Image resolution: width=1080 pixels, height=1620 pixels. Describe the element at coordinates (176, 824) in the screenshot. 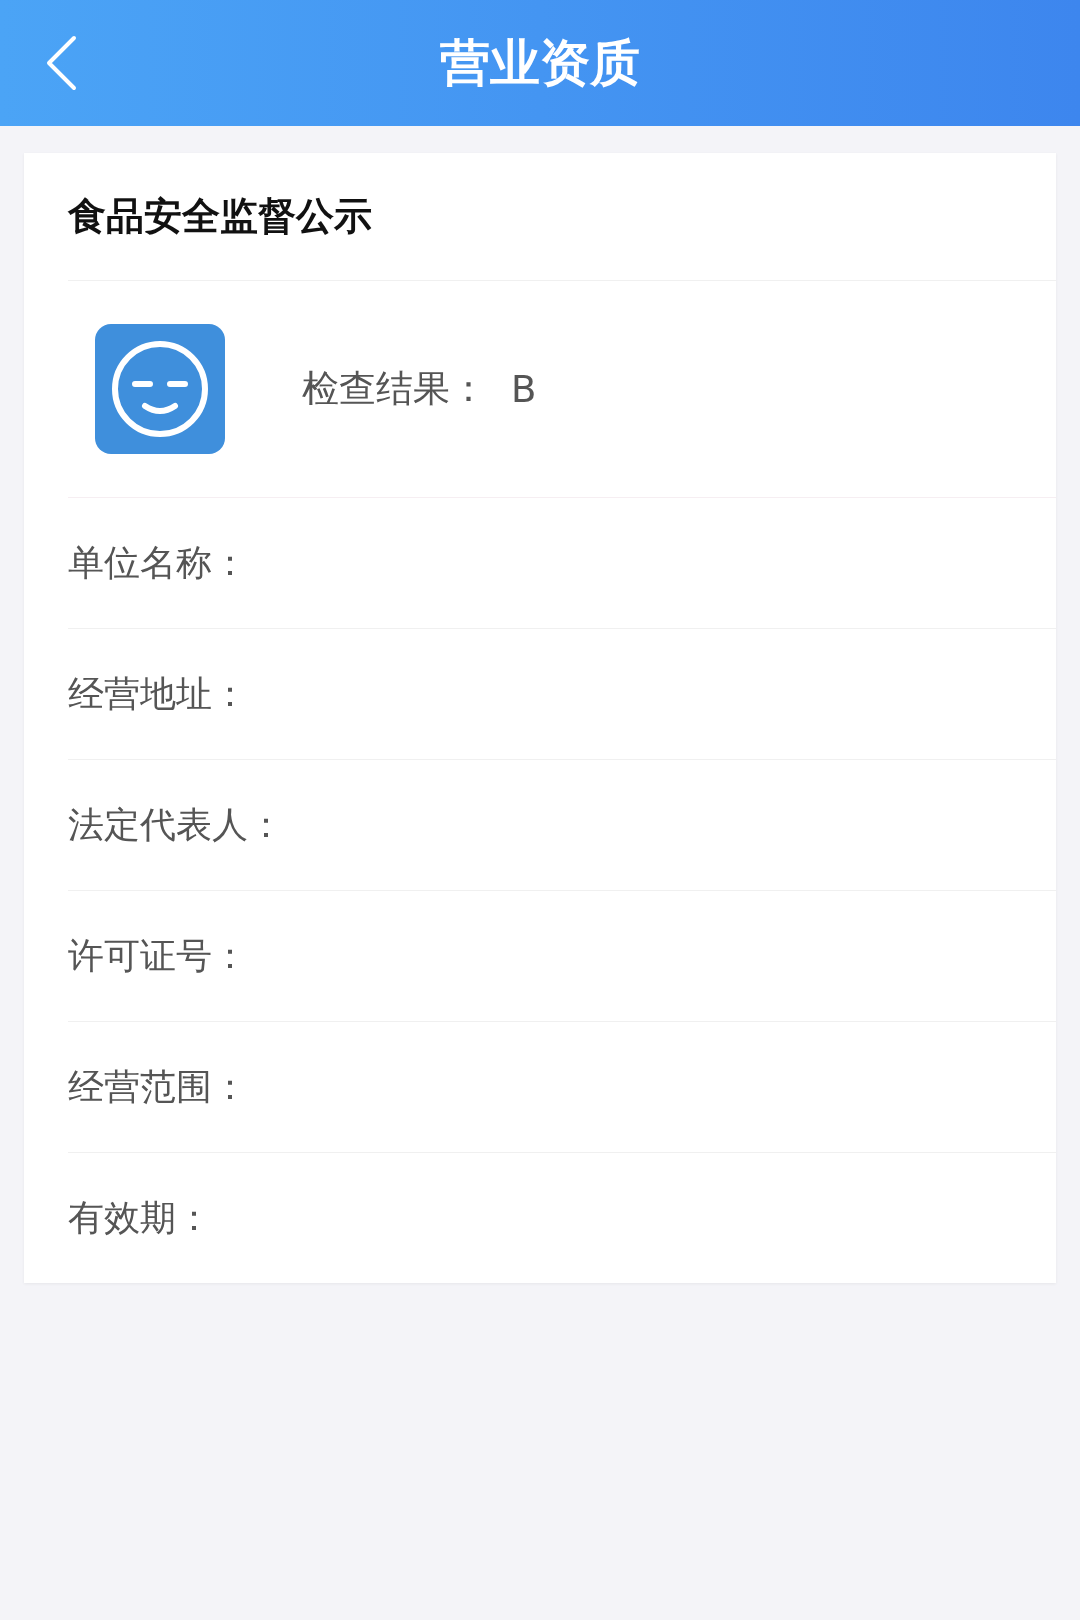

I see `field-label: 法定代表人：` at that location.